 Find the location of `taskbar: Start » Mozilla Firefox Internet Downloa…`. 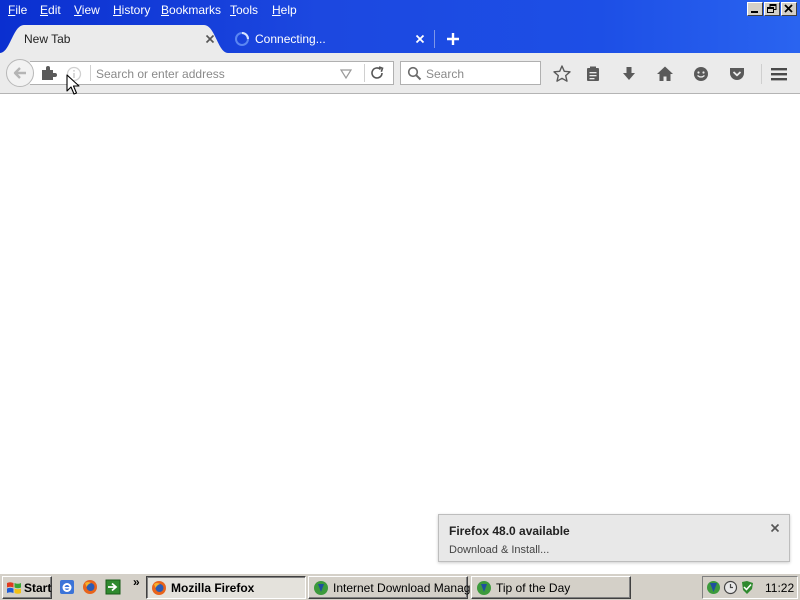

taskbar: Start » Mozilla Firefox Internet Downloa… is located at coordinates (400, 586).